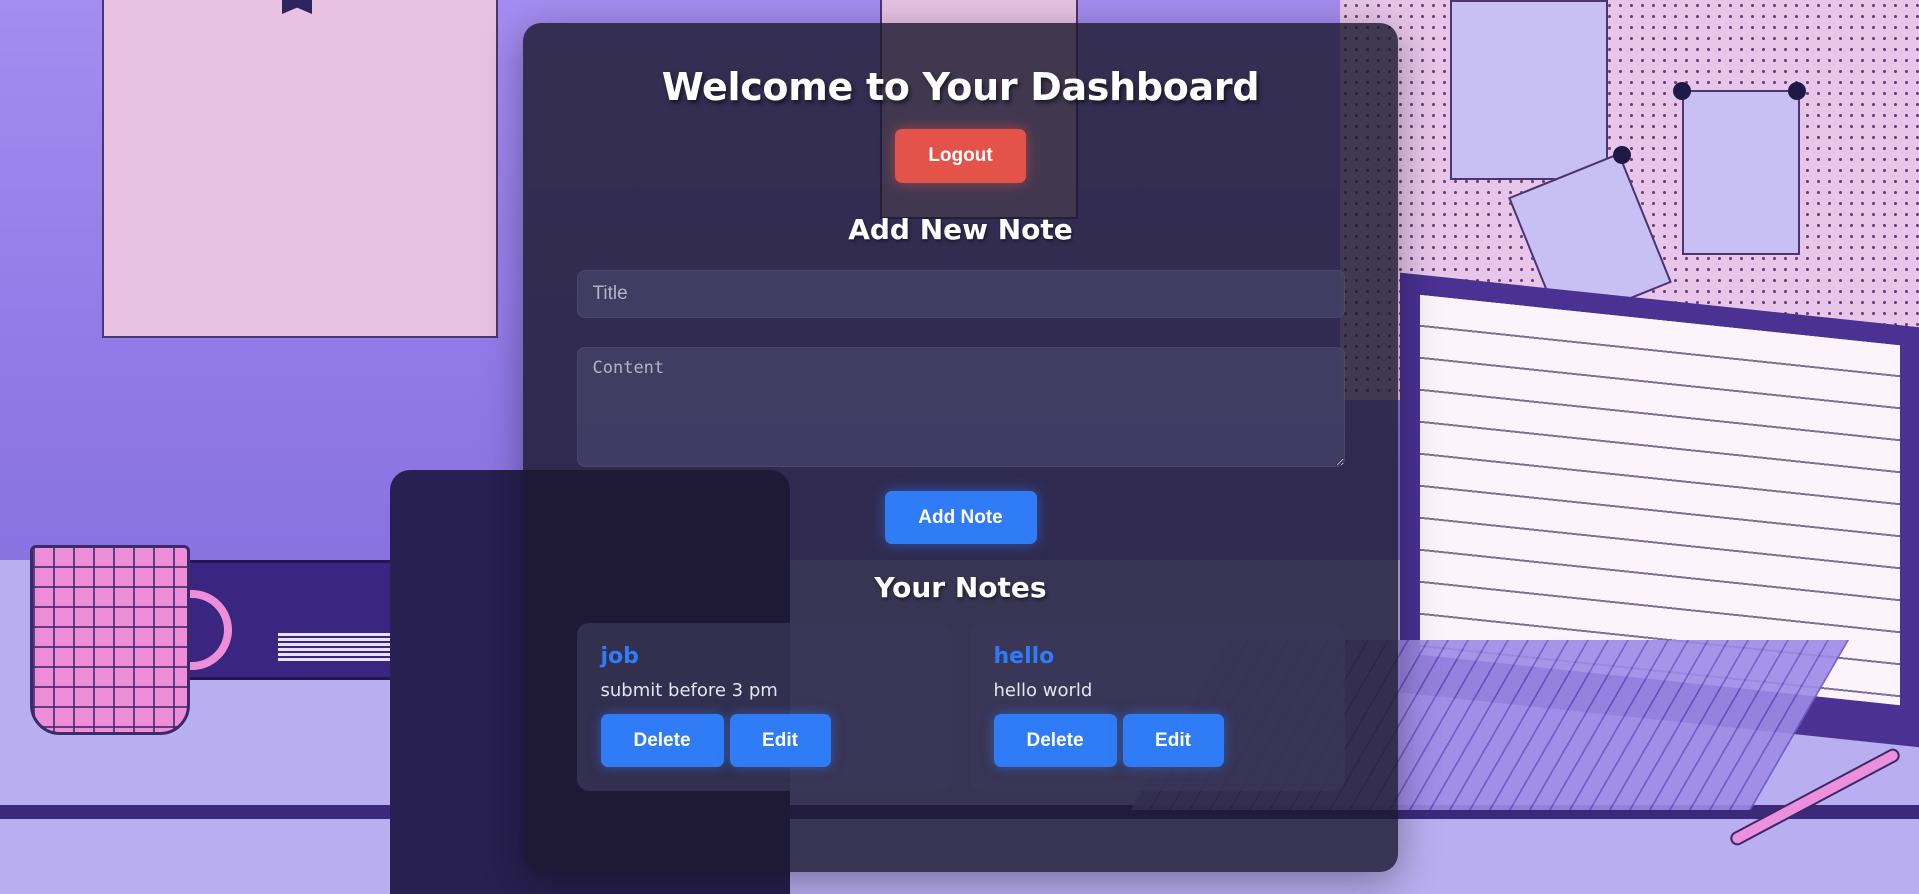 This screenshot has height=894, width=1919. What do you see at coordinates (960, 229) in the screenshot?
I see `add-note-heading: Add New Note` at bounding box center [960, 229].